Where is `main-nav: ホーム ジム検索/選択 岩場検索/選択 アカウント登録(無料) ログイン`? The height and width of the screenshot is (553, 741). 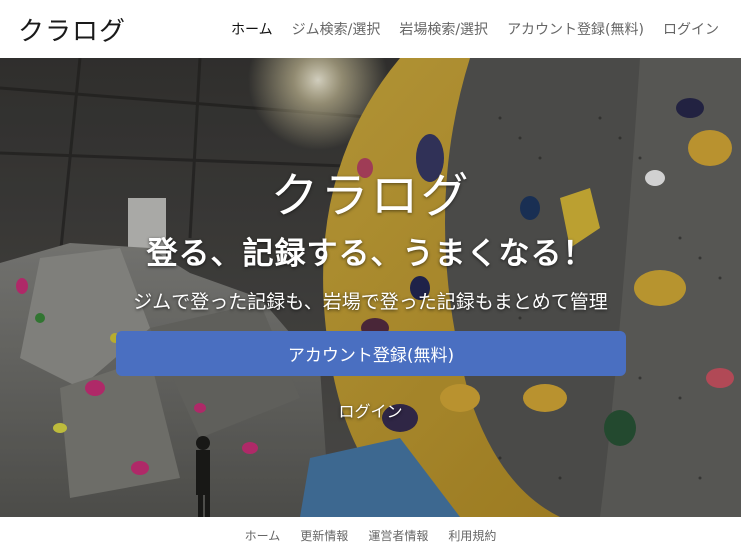
main-nav: ホーム ジム検索/選択 岩場検索/選択 アカウント登録(無料) ログイン is located at coordinates (475, 29).